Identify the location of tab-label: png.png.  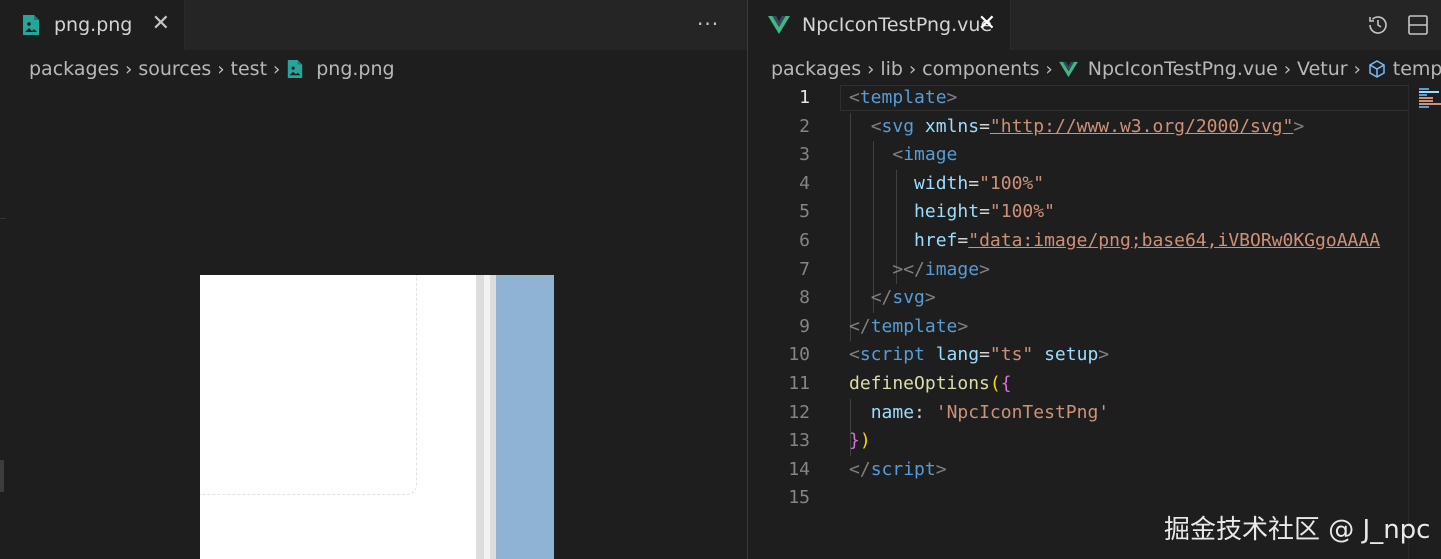
(93, 25).